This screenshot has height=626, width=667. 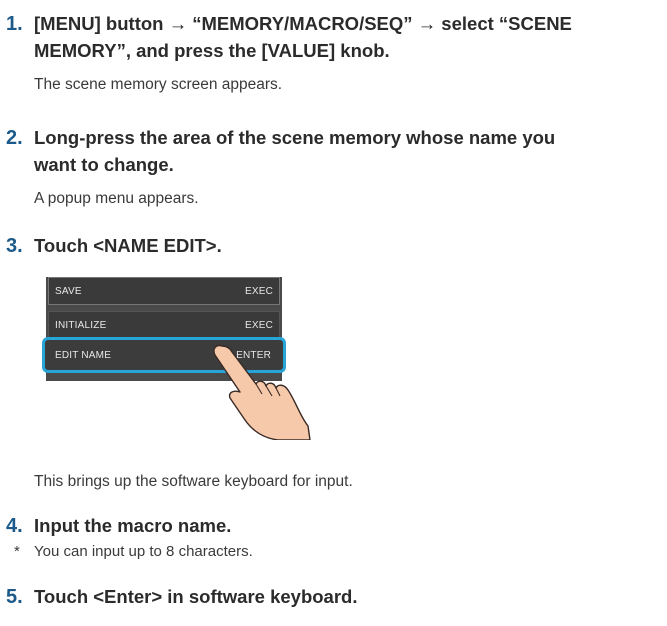 What do you see at coordinates (14, 597) in the screenshot?
I see `step-number: 5.` at bounding box center [14, 597].